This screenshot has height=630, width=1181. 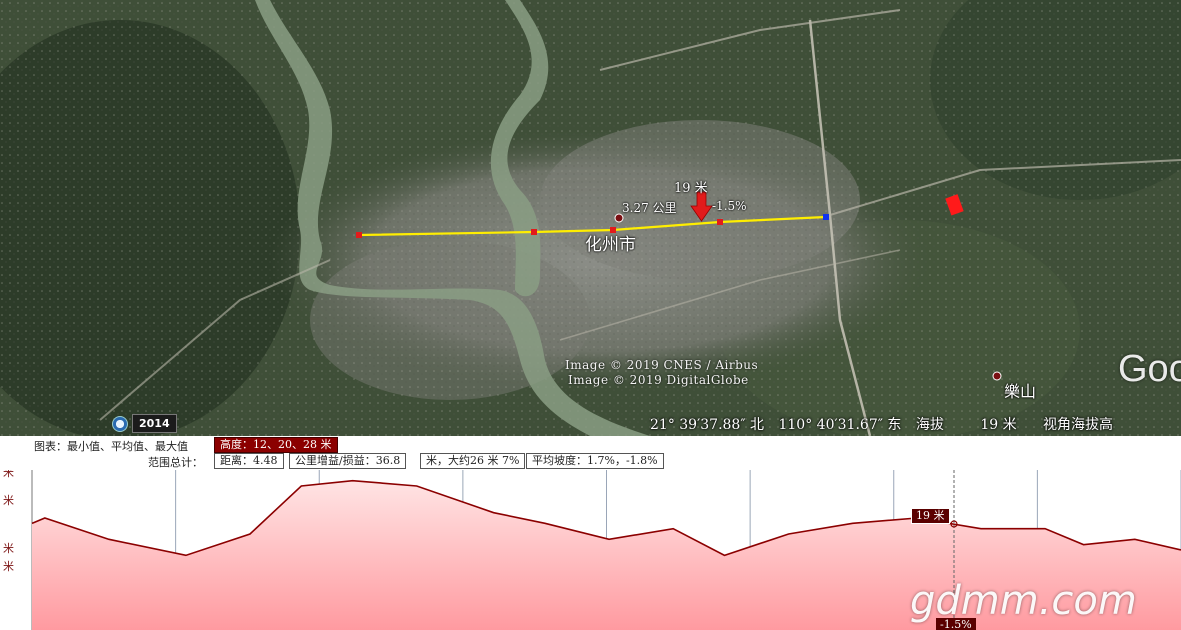 What do you see at coordinates (1020, 390) in the screenshot?
I see `town-label: 樂山` at bounding box center [1020, 390].